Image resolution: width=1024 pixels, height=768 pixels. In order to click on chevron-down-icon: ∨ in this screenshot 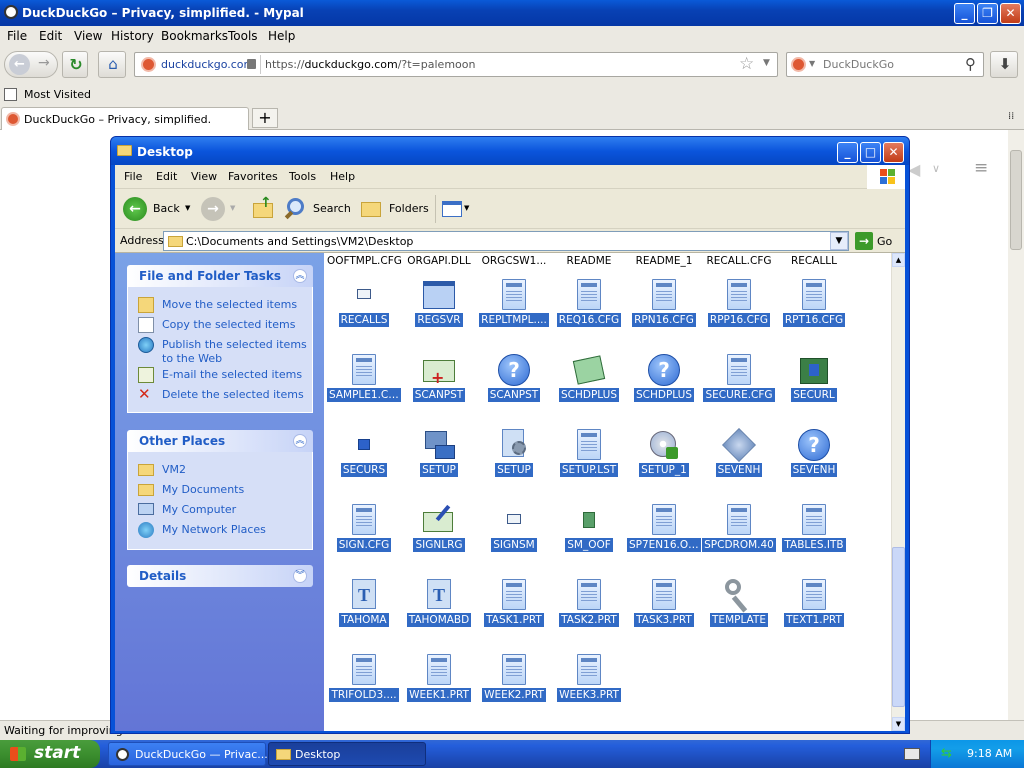, I will do `click(936, 168)`.